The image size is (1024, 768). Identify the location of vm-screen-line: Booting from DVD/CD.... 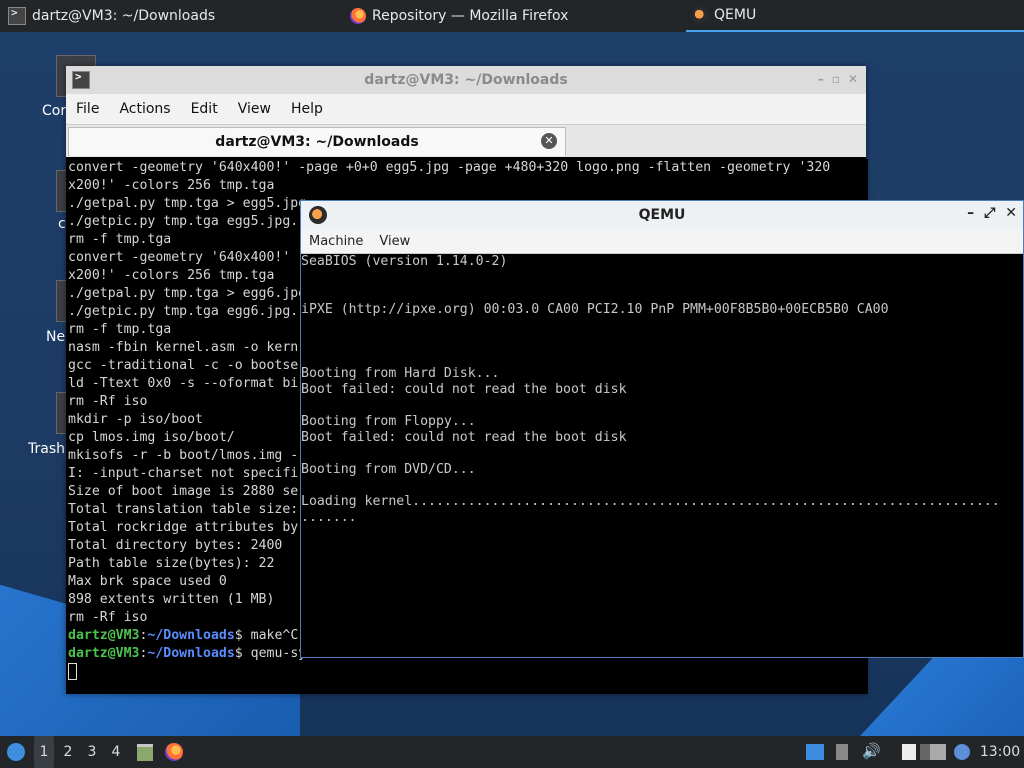
(388, 469).